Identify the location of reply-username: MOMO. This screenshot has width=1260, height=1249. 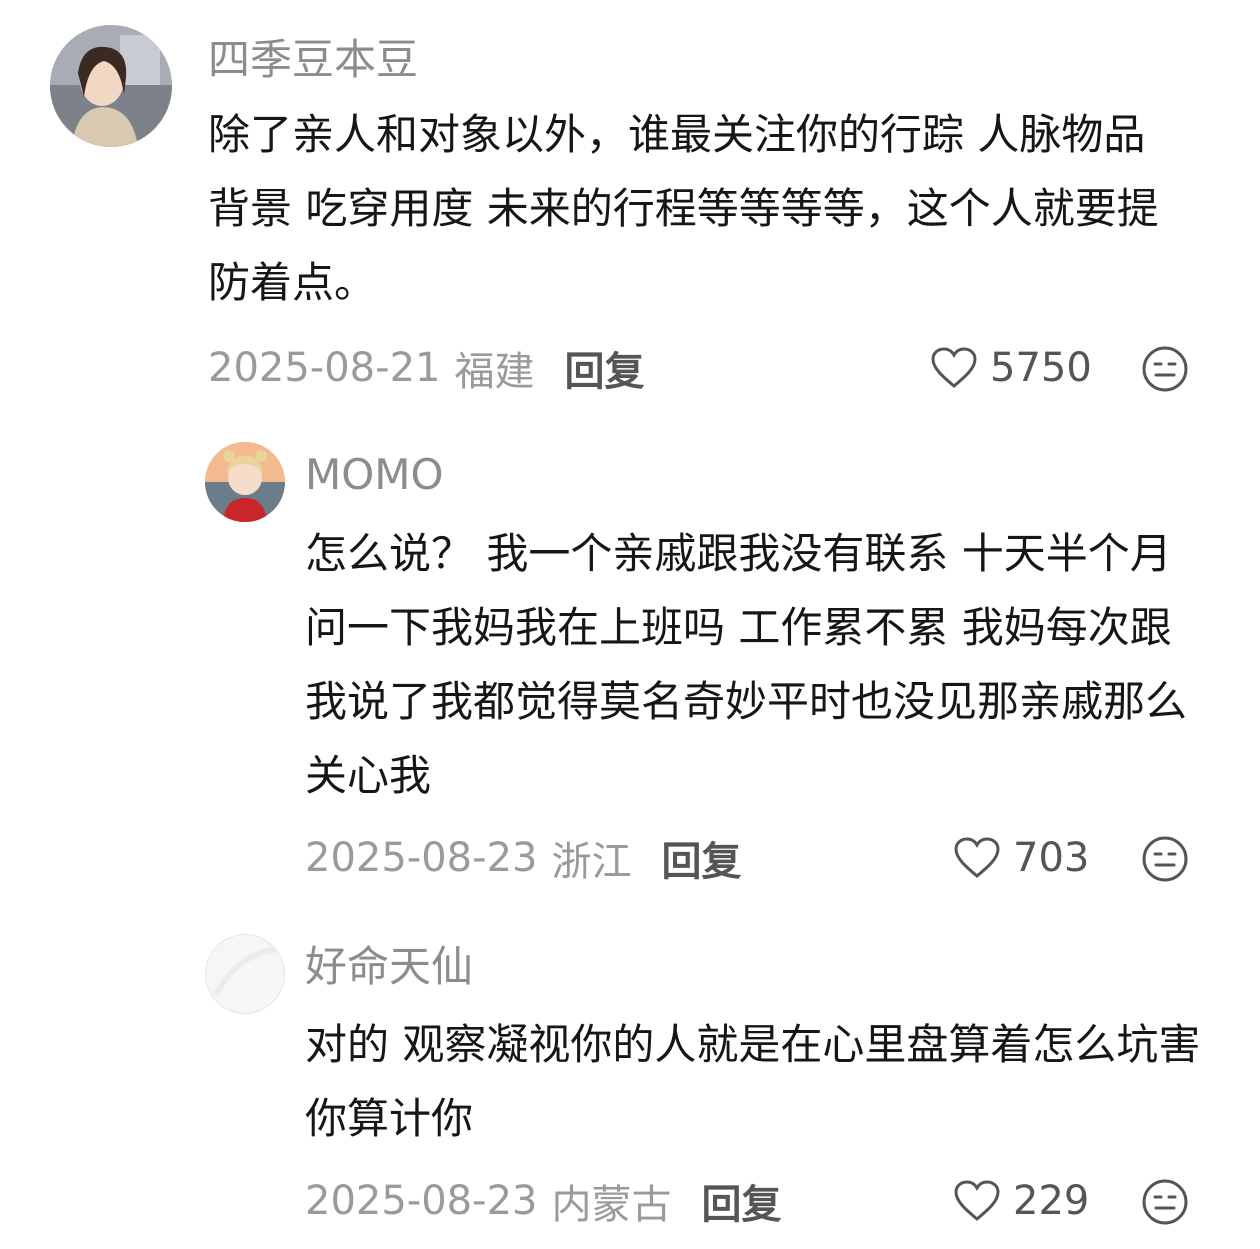
(374, 475).